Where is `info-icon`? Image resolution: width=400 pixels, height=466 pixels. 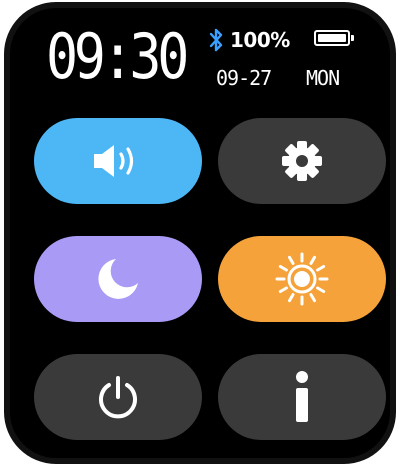 info-icon is located at coordinates (302, 396).